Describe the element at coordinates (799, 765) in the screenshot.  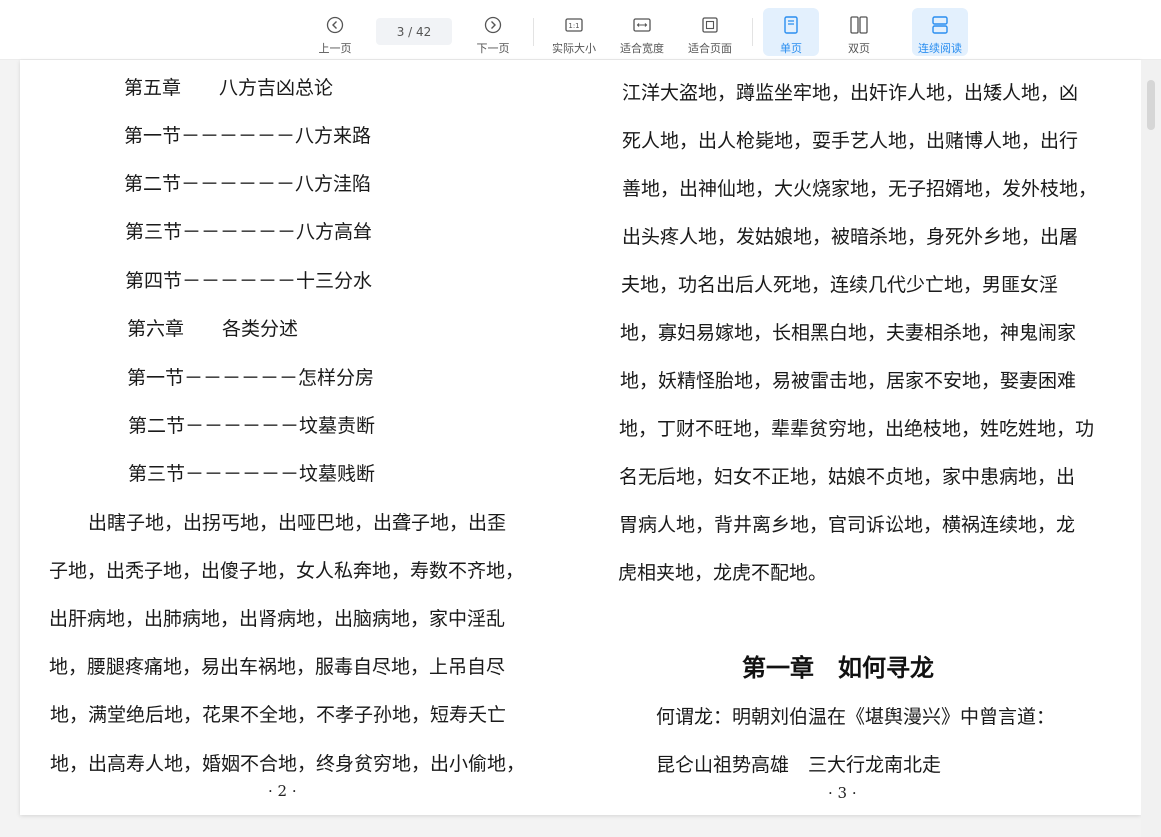
I see `verse-line: 昆仑山祖势高雄 三大行龙南北走` at that location.